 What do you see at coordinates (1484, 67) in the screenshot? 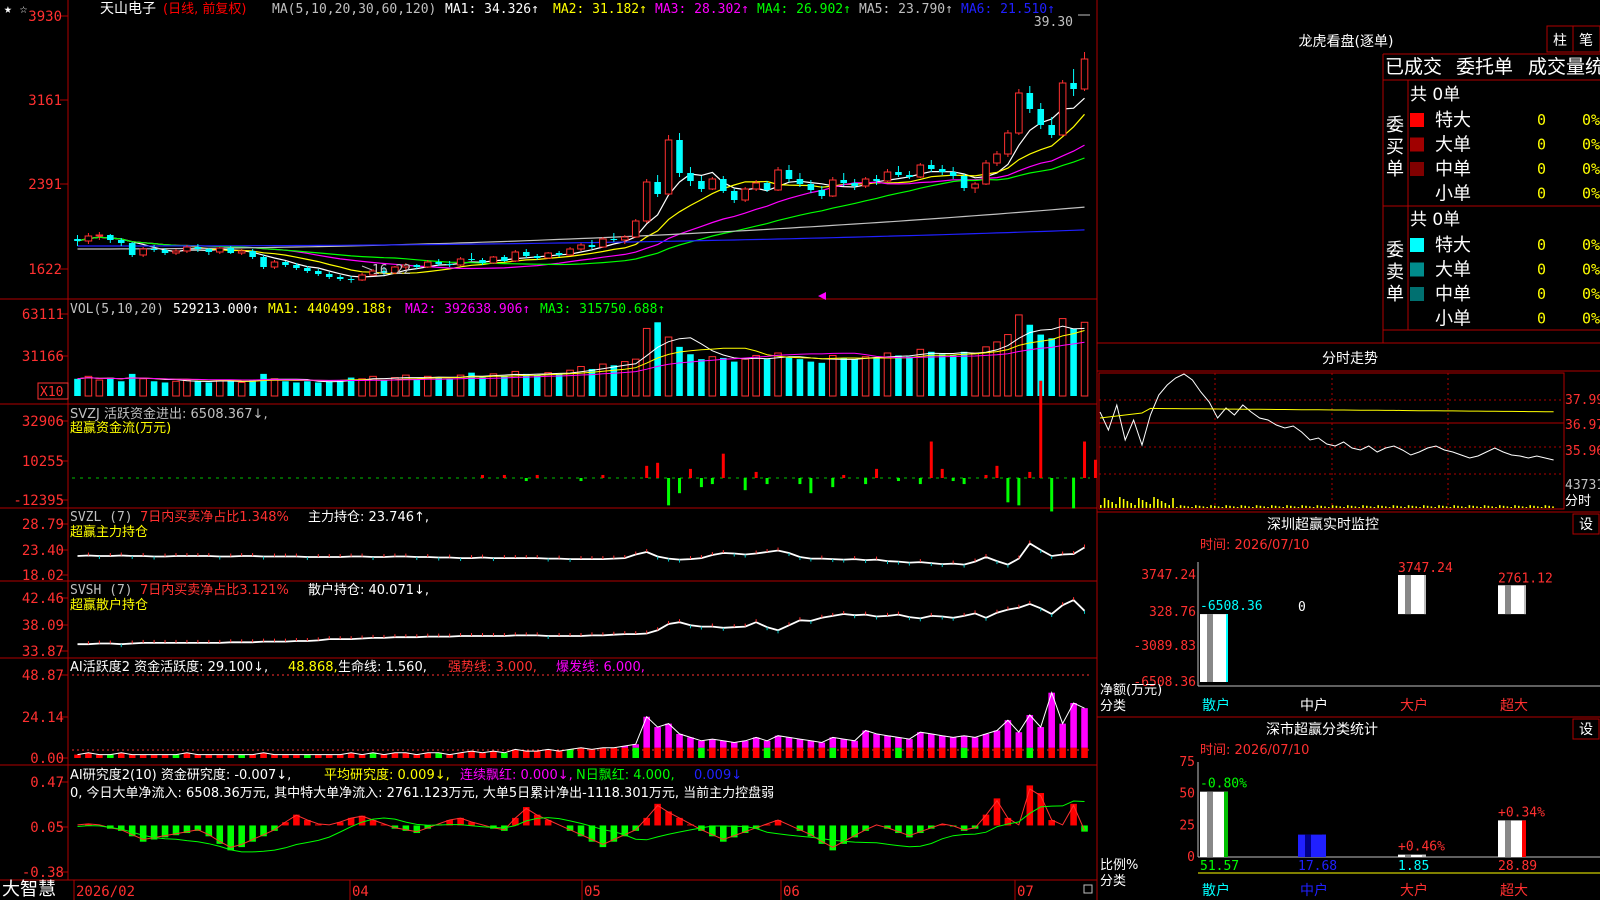
I see `header-tab: 委托单` at bounding box center [1484, 67].